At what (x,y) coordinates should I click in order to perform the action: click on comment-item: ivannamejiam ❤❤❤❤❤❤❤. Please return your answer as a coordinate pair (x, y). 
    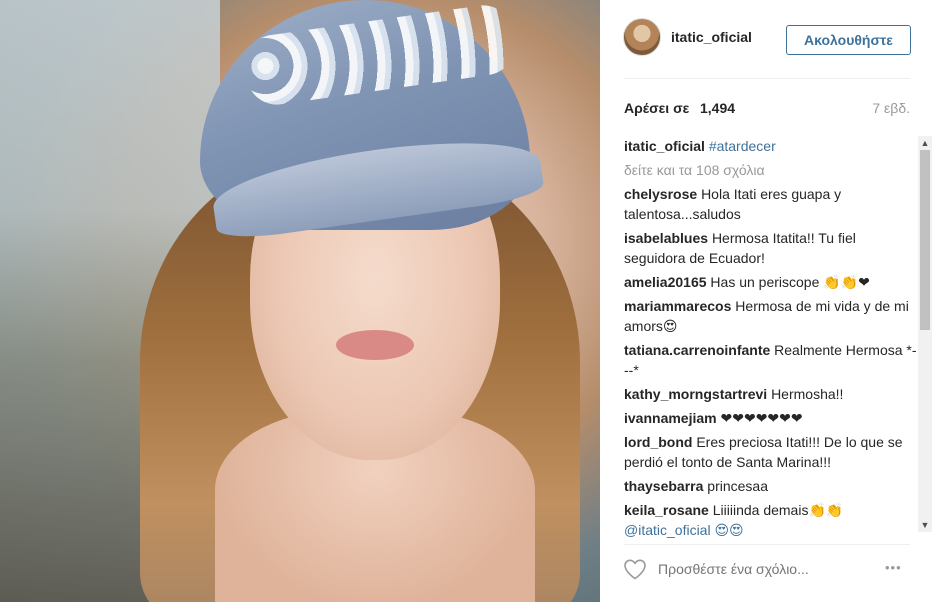
    Looking at the image, I should click on (771, 418).